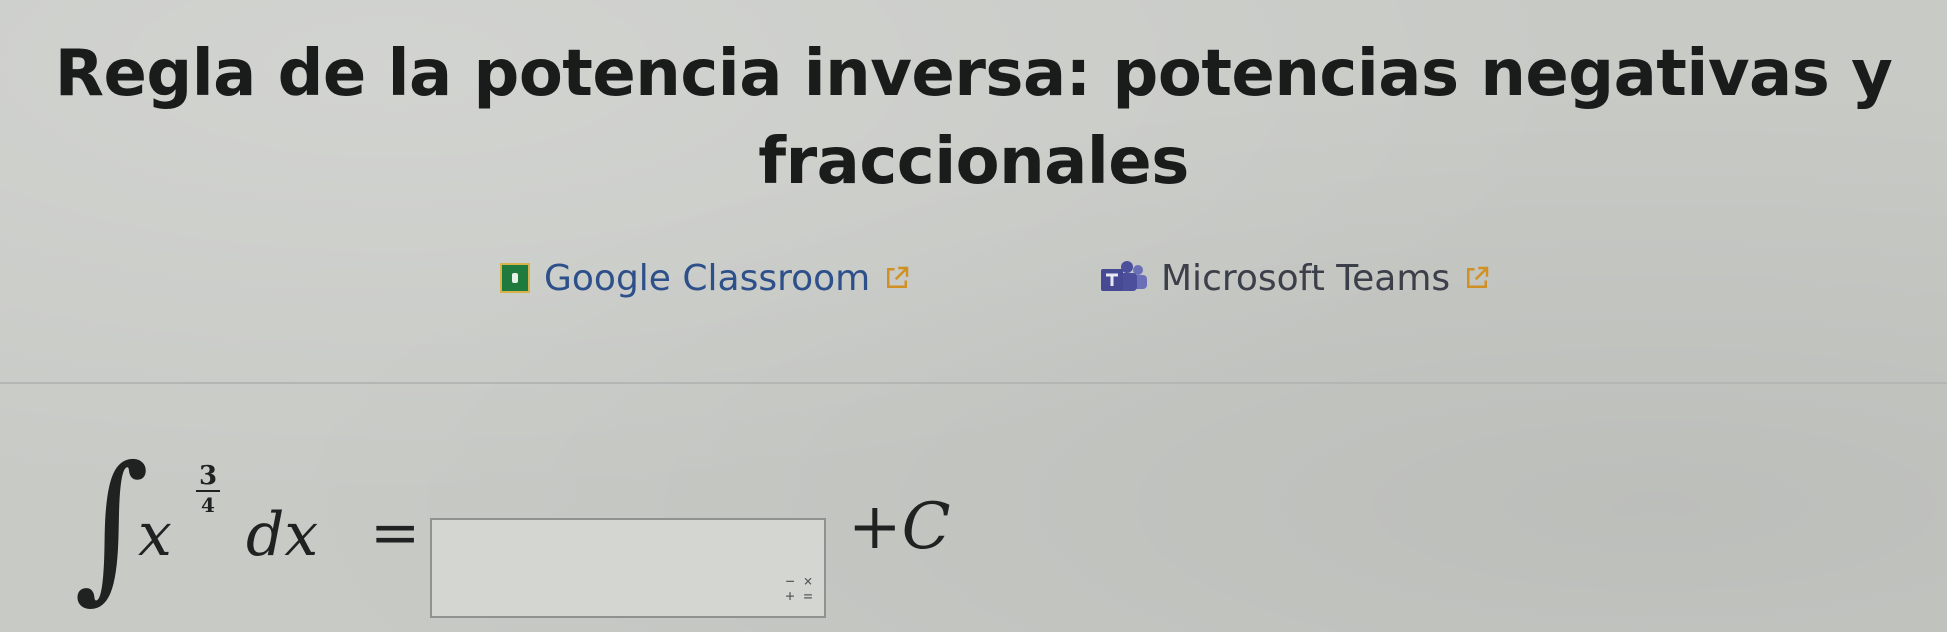 This screenshot has width=1947, height=632. What do you see at coordinates (1306, 278) in the screenshot?
I see `microsoft-teams-label: Microsoft Teams` at bounding box center [1306, 278].